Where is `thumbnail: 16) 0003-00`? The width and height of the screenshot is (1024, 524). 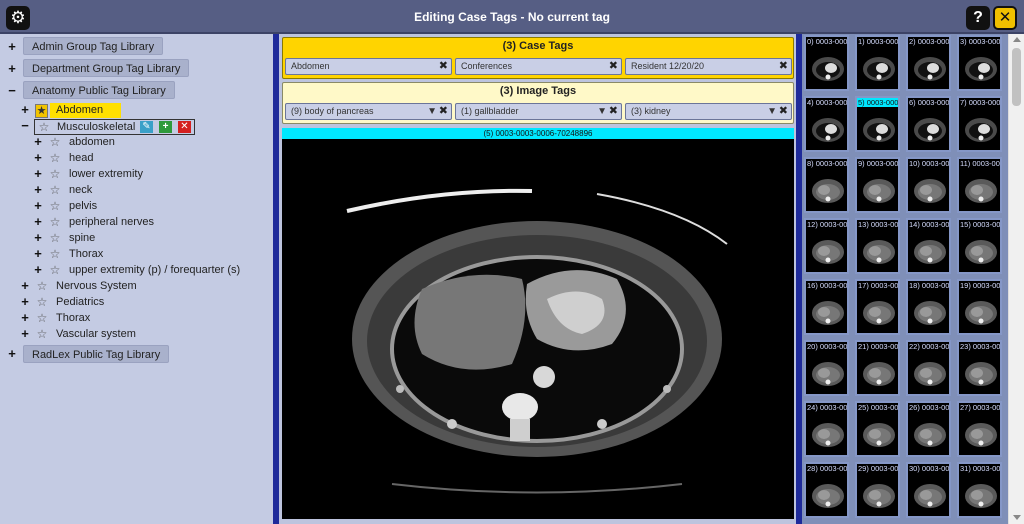 thumbnail: 16) 0003-00 is located at coordinates (826, 307).